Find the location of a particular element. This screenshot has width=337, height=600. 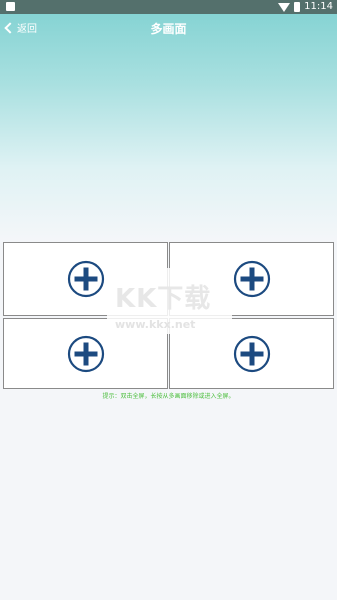

hint-text: 提示：双击全屏，长按从多画面移除或进入全屏。 is located at coordinates (168, 396).